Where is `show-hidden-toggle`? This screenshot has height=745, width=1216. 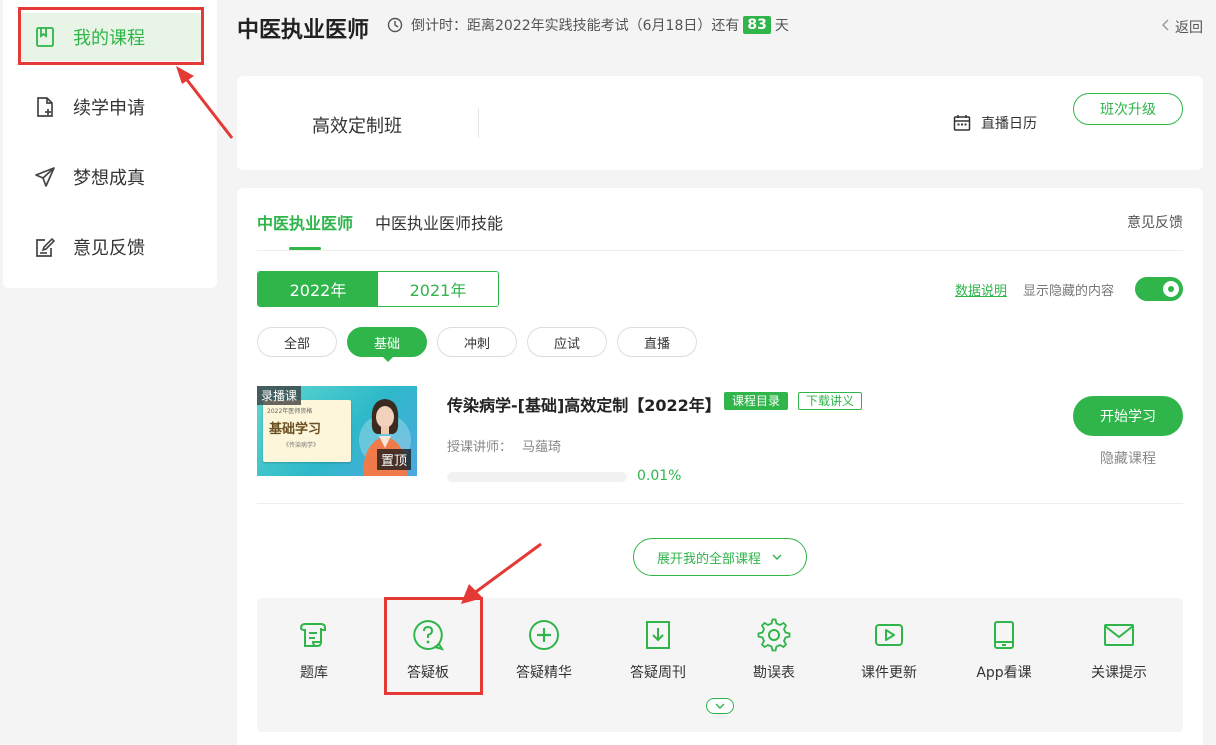 show-hidden-toggle is located at coordinates (1159, 289).